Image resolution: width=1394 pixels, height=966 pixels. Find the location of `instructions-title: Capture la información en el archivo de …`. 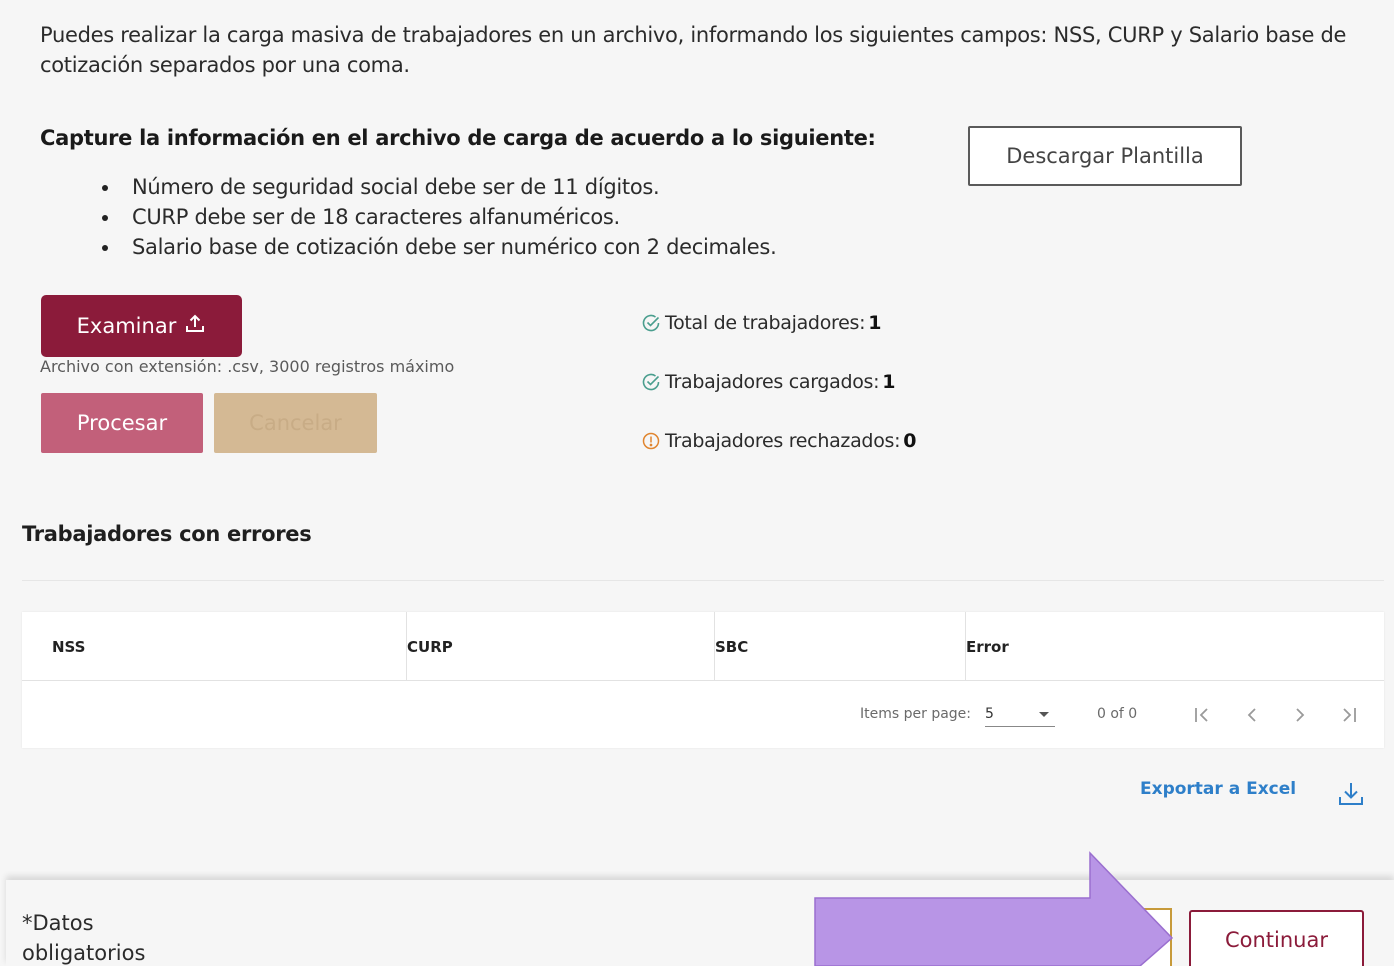

instructions-title: Capture la información en el archivo de … is located at coordinates (458, 138).